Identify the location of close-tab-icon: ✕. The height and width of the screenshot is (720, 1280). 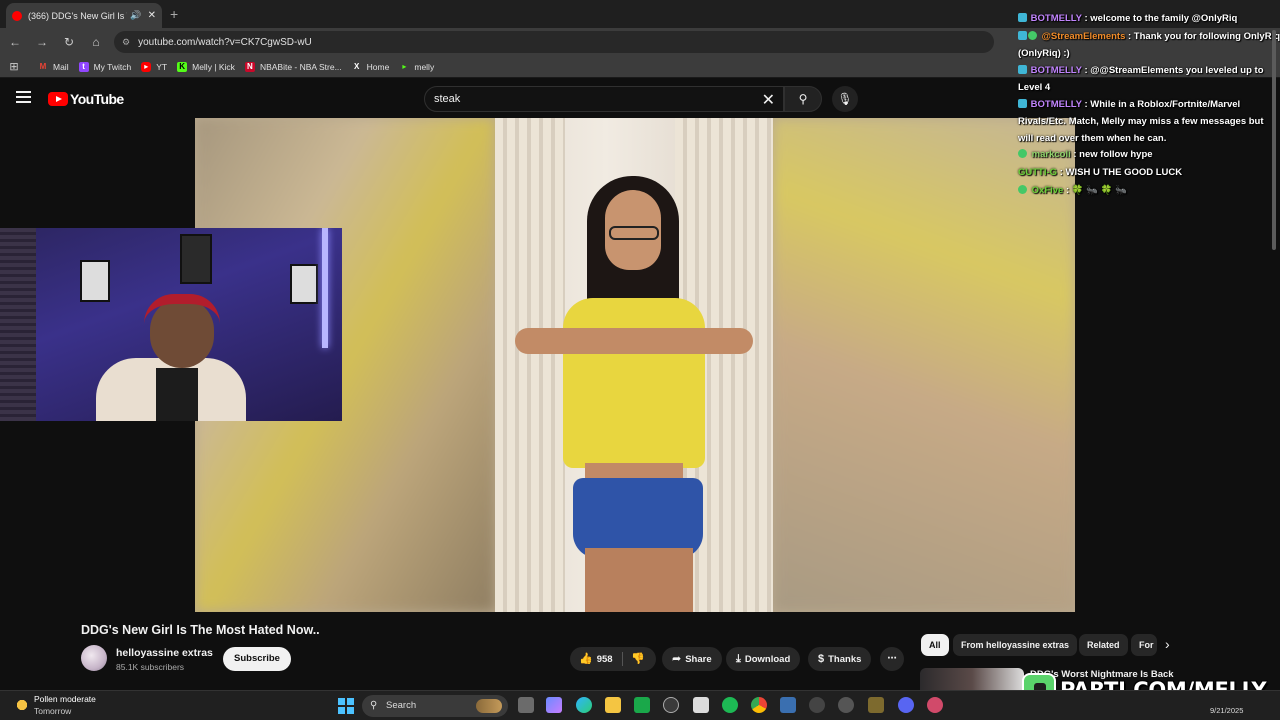
(152, 15).